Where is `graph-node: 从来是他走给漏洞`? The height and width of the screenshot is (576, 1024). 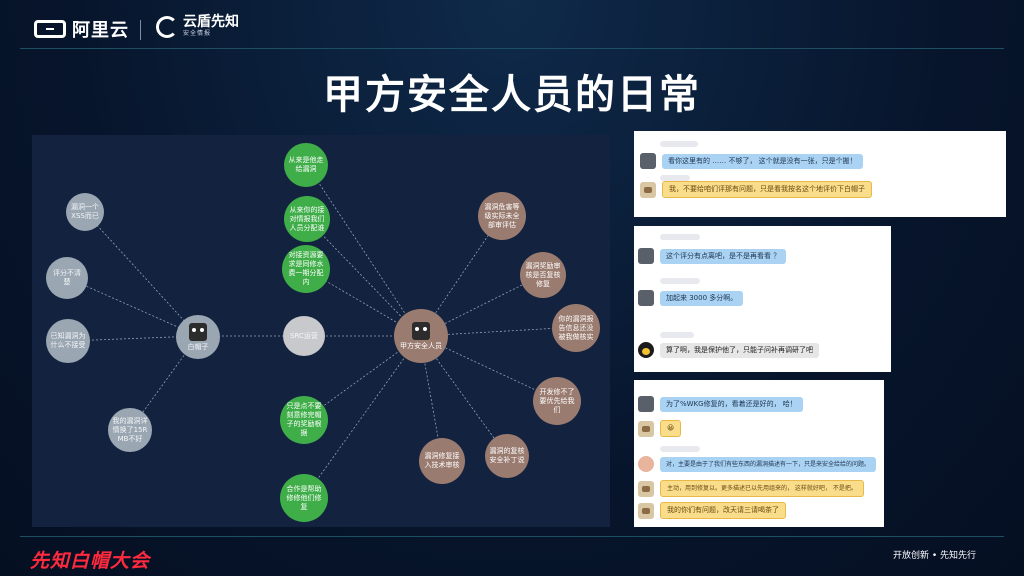 graph-node: 从来是他走给漏洞 is located at coordinates (306, 165).